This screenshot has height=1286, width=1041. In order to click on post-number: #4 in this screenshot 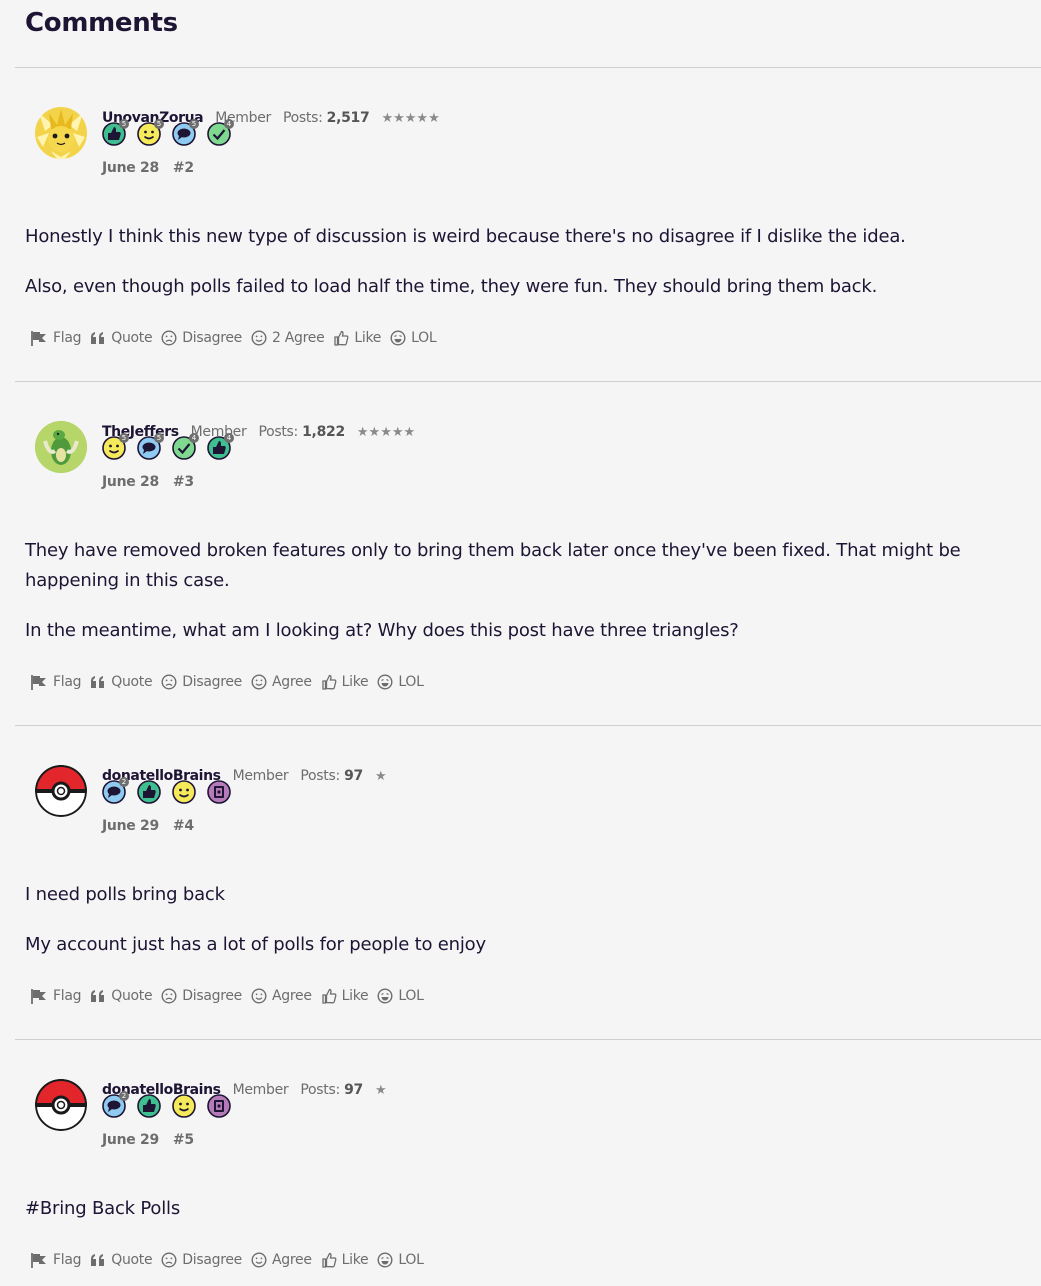, I will do `click(183, 826)`.